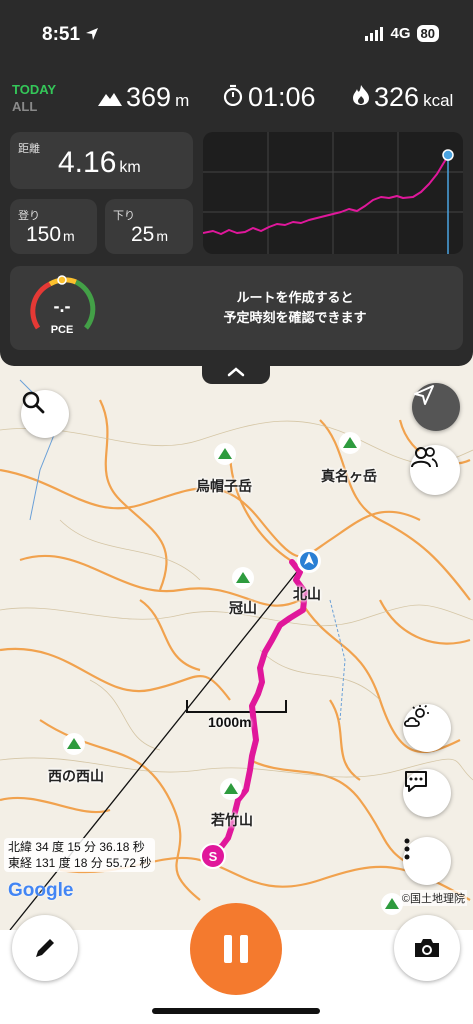 The width and height of the screenshot is (473, 1024). I want to click on status-time: 8:51, so click(70, 35).